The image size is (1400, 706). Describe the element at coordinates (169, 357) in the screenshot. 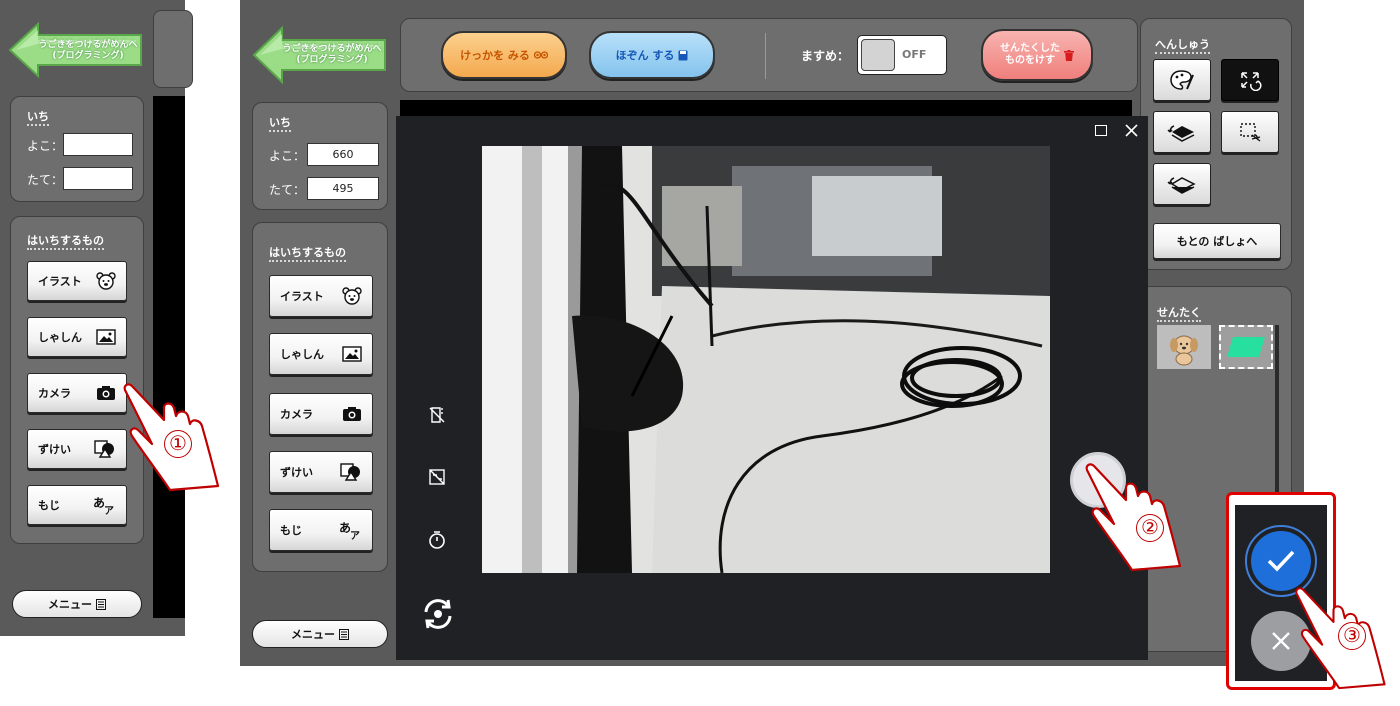

I see `left-canvas-edge` at that location.